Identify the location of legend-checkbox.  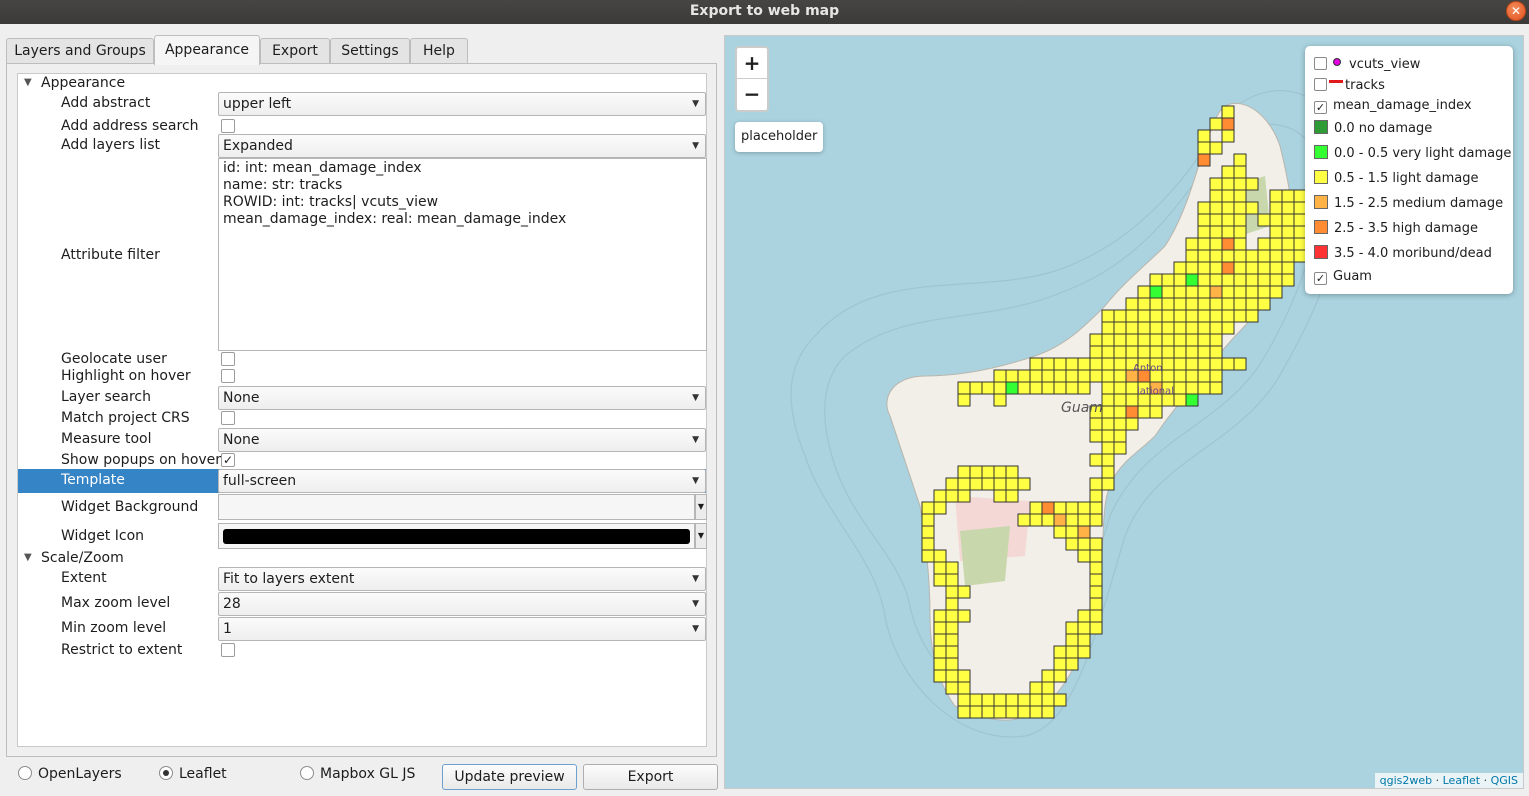
(1320, 63).